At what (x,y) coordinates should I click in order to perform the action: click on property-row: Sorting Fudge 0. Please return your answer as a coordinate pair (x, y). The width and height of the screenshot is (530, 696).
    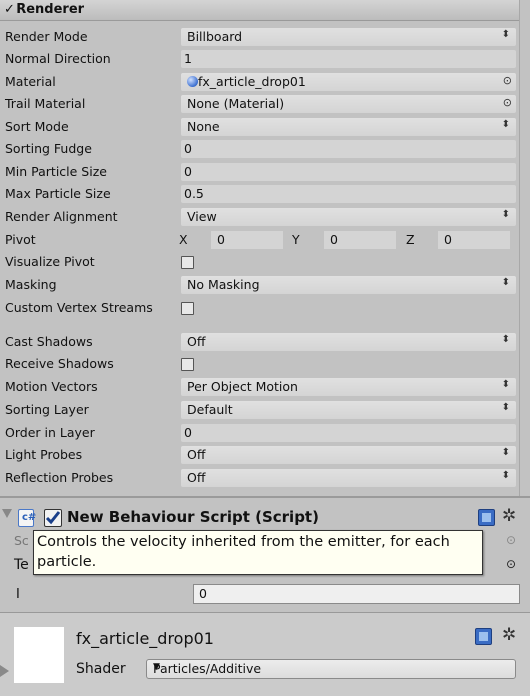
    Looking at the image, I should click on (259, 149).